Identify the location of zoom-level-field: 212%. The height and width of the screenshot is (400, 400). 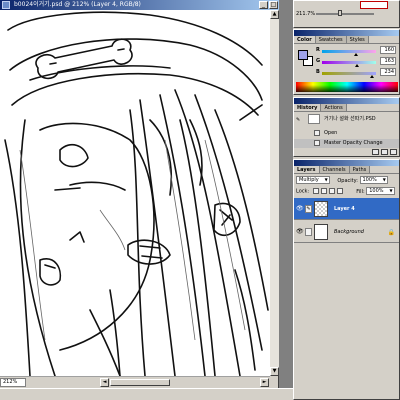
(13, 382).